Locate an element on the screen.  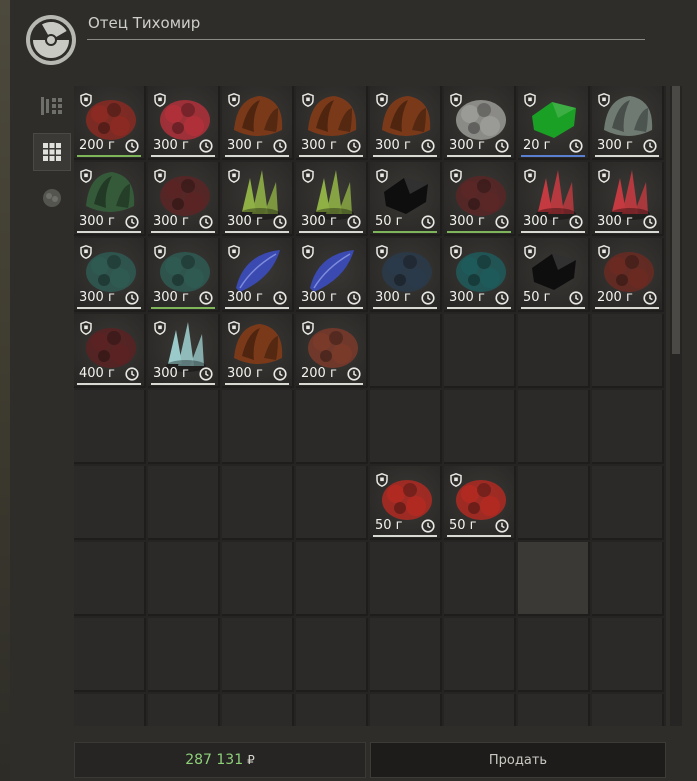
scrollbar is located at coordinates (676, 406).